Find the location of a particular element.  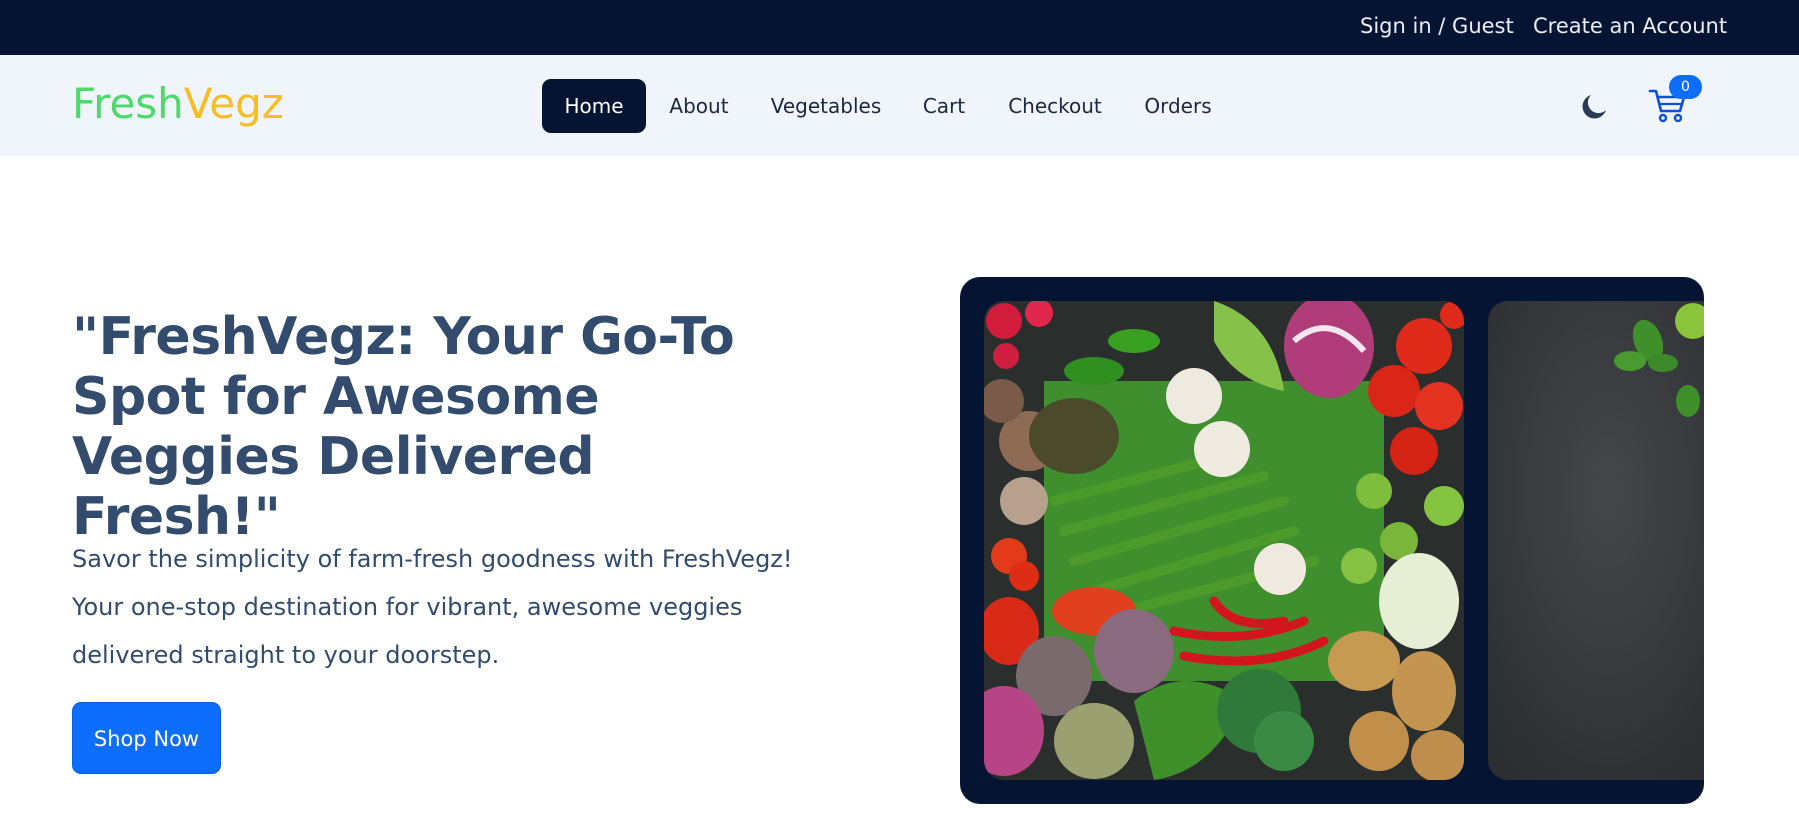

sign-in-link: Sign in / Guest is located at coordinates (1437, 26).